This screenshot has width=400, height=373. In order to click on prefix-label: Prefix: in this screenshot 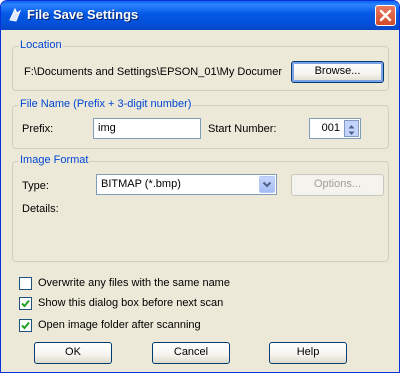, I will do `click(38, 129)`.